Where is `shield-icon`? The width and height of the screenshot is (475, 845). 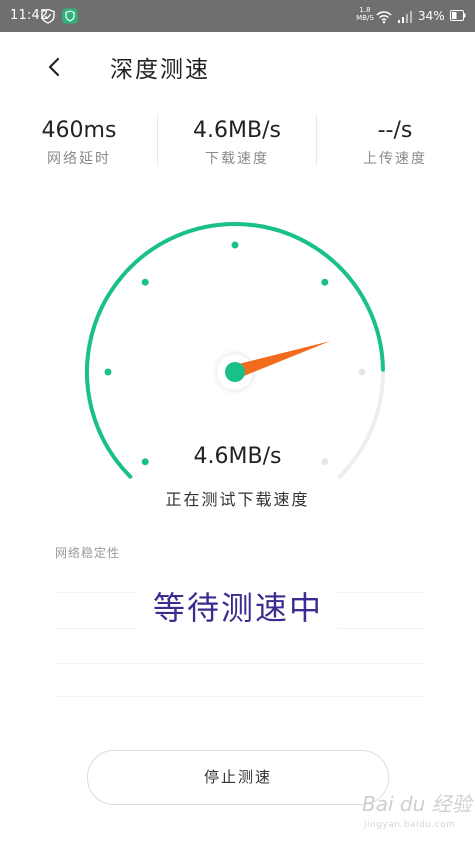
shield-icon is located at coordinates (48, 16).